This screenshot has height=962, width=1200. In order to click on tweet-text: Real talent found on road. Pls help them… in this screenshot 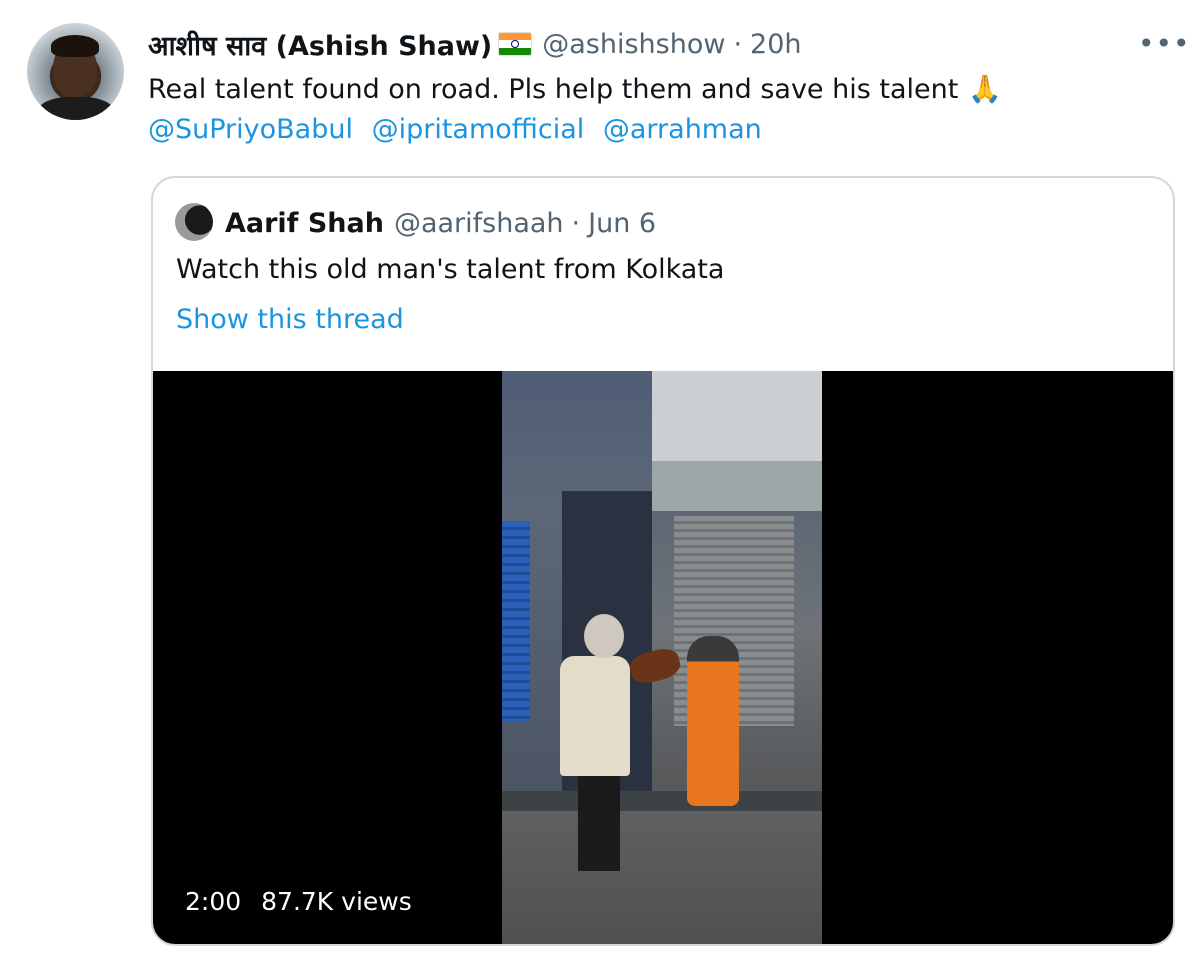, I will do `click(575, 90)`.